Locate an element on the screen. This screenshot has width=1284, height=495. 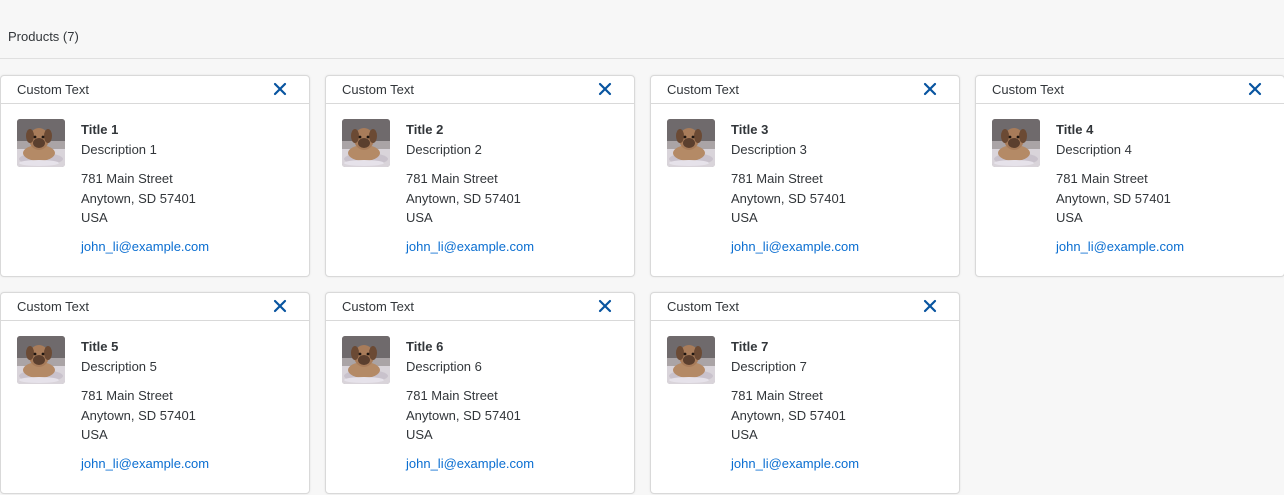
card-title: Title 6 is located at coordinates (425, 346).